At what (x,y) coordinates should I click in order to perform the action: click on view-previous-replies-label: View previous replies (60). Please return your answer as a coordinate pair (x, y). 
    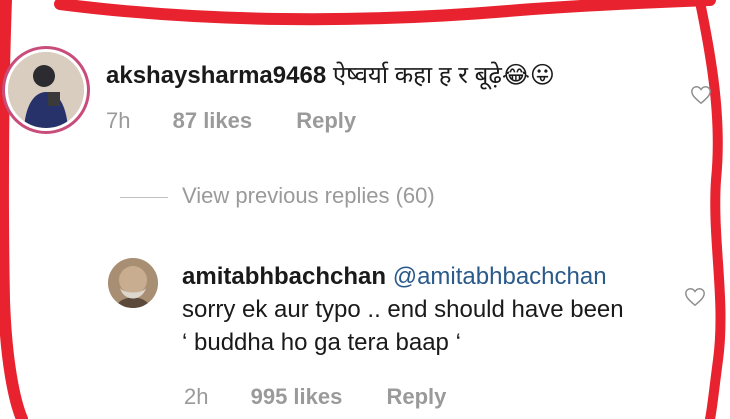
    Looking at the image, I should click on (308, 195).